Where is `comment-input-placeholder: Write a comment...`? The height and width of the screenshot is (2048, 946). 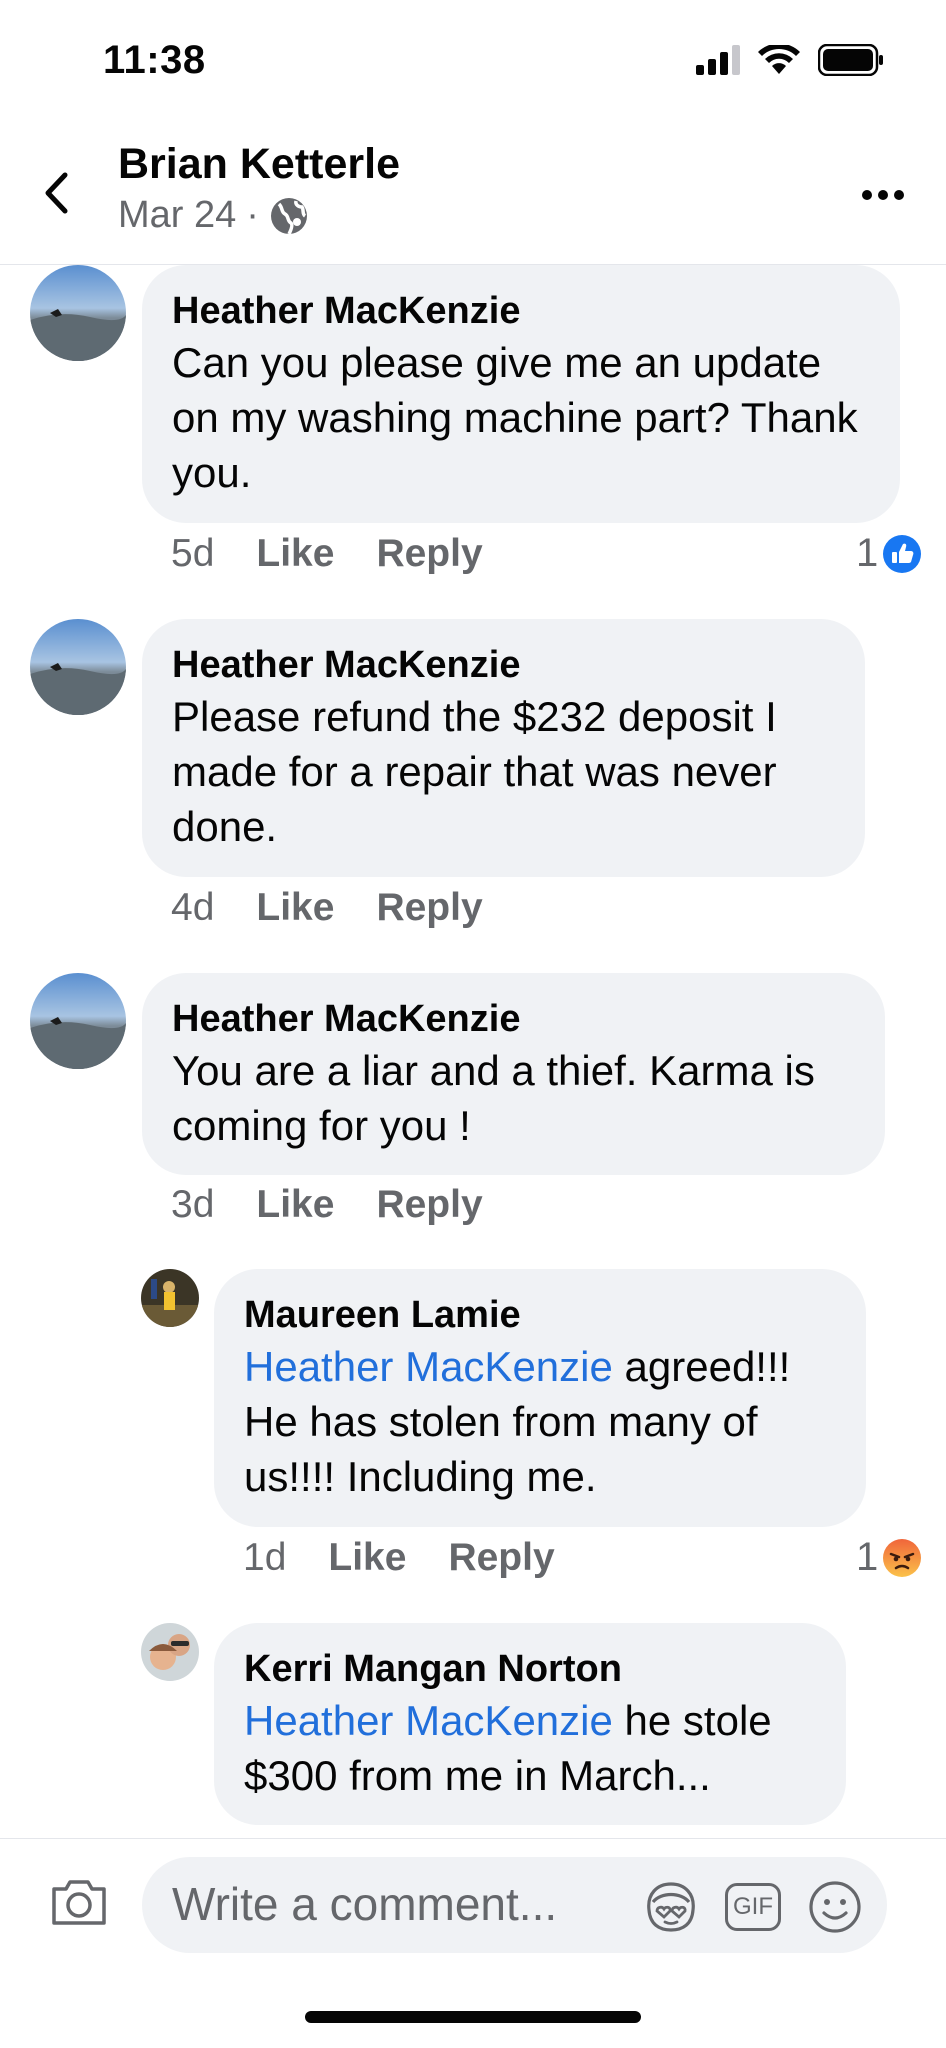 comment-input-placeholder: Write a comment... is located at coordinates (365, 1904).